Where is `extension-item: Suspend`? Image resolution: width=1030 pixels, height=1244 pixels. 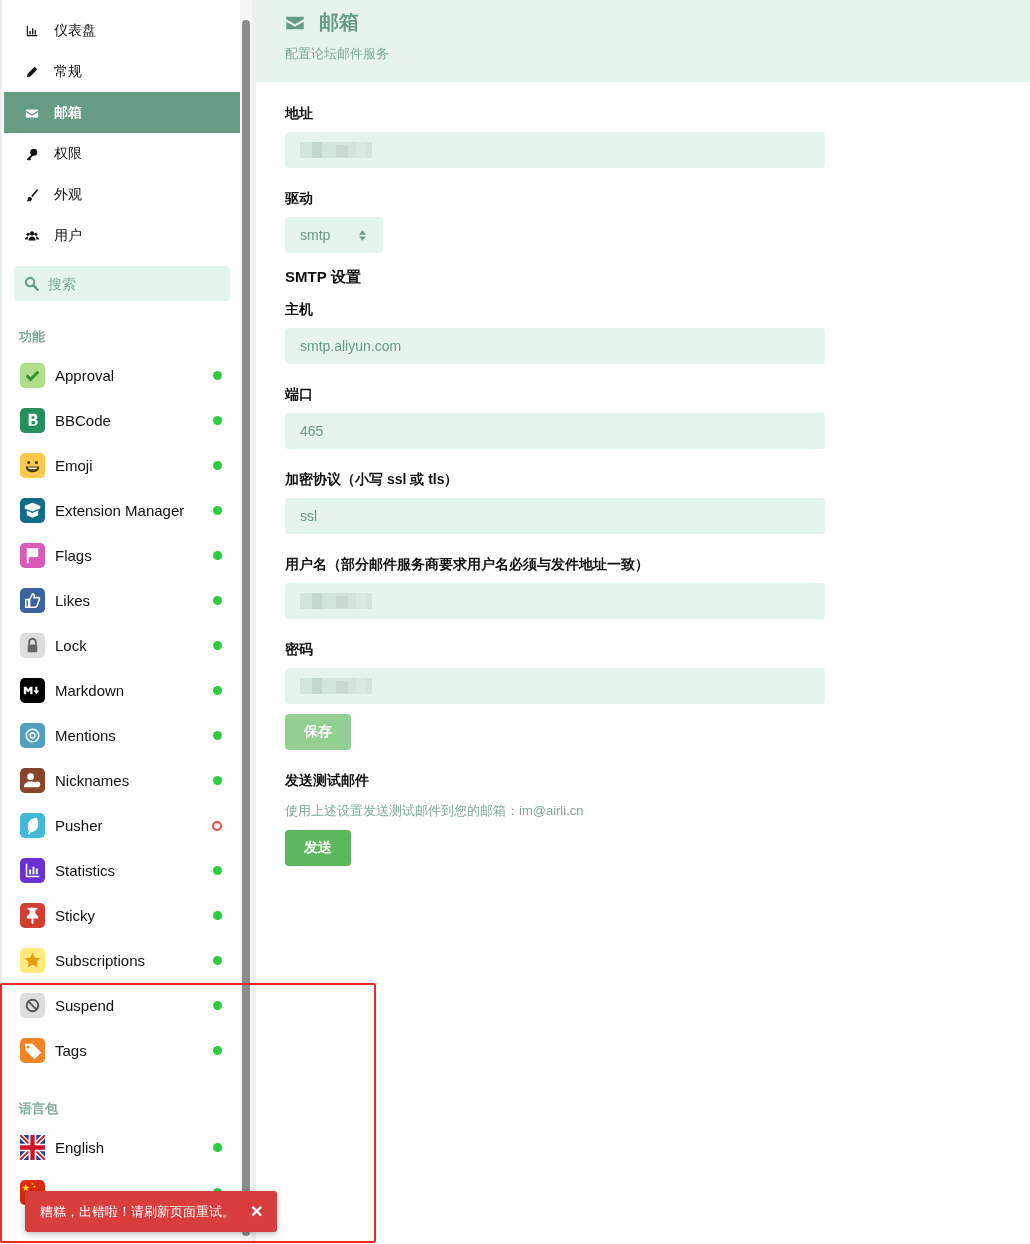 extension-item: Suspend is located at coordinates (122, 1005).